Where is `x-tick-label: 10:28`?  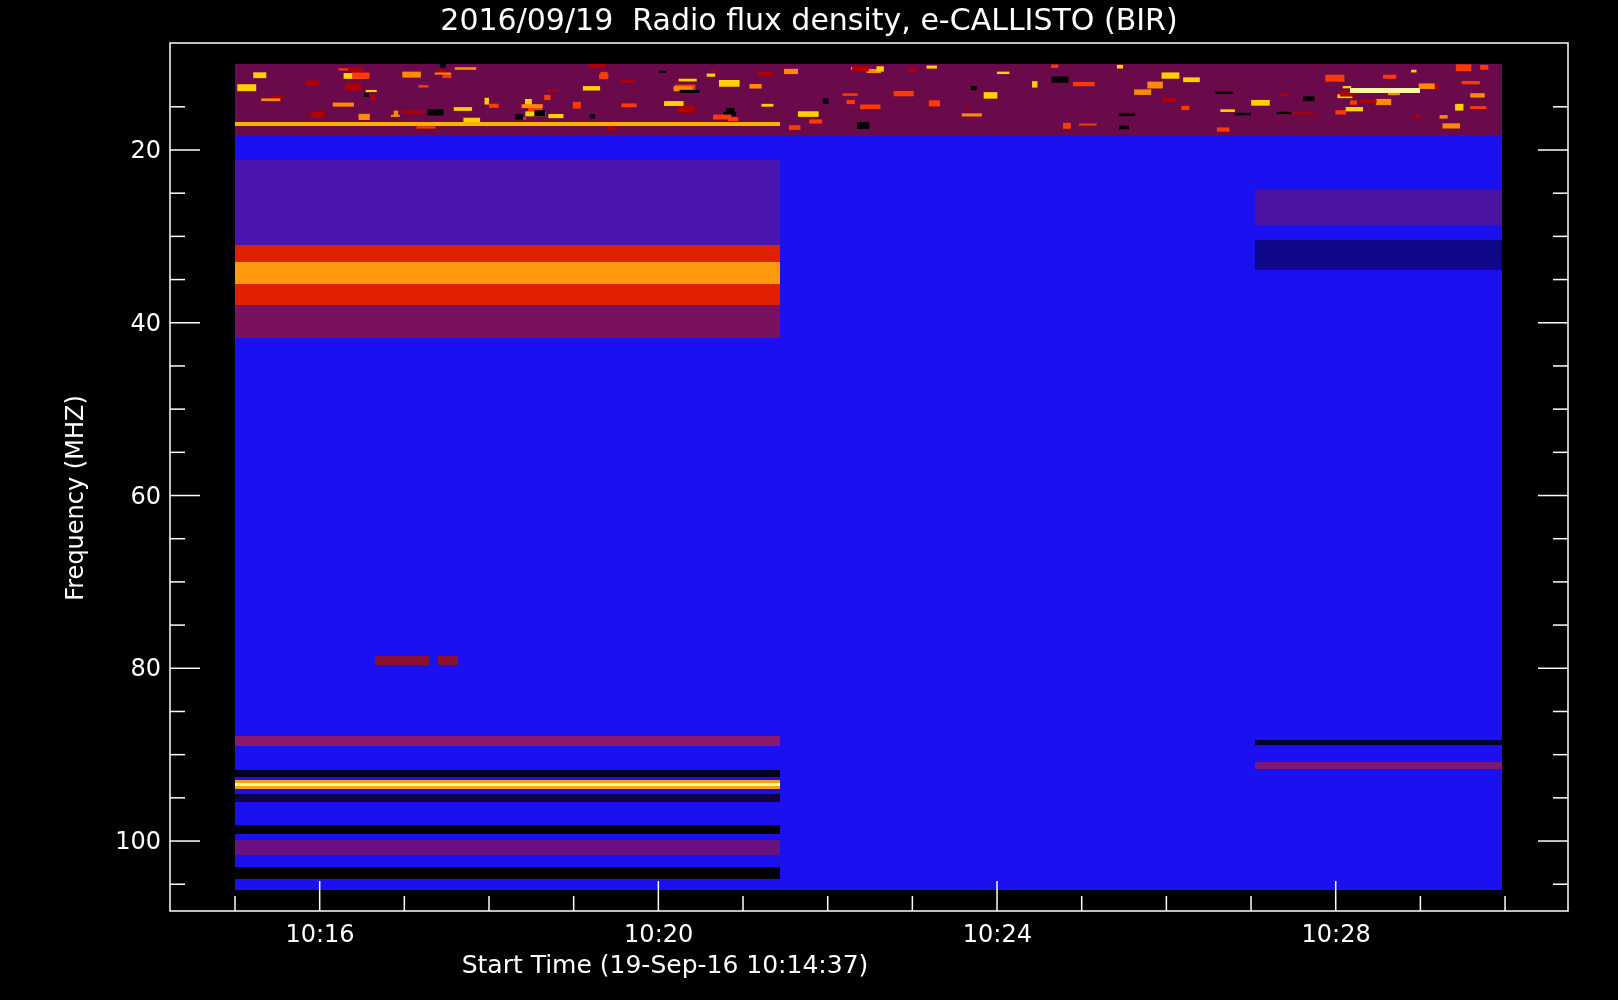 x-tick-label: 10:28 is located at coordinates (1336, 934).